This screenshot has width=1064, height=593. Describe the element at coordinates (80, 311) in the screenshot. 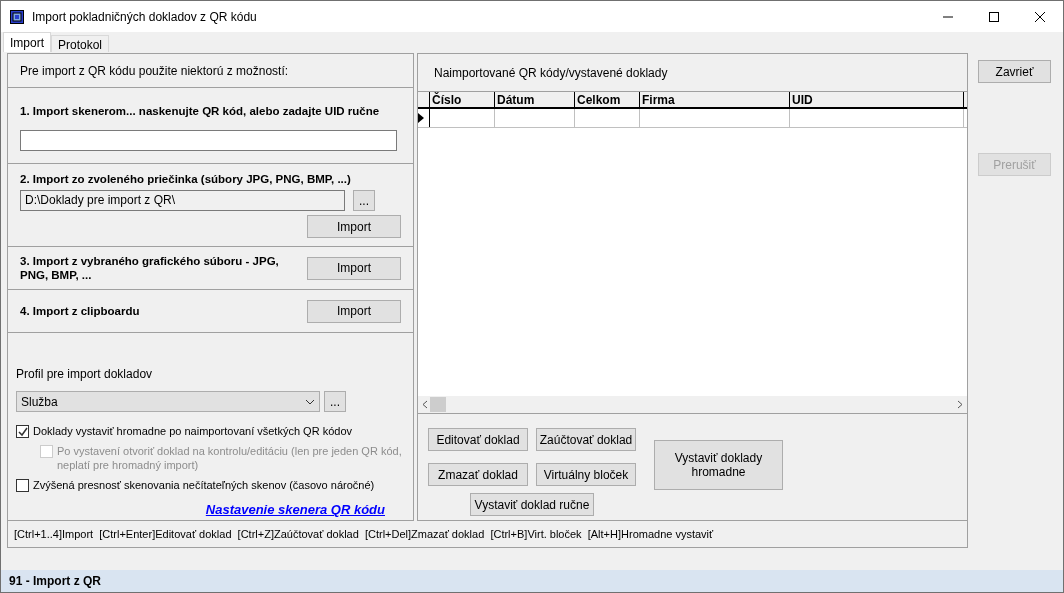

I see `section-title: 4. Import z clipboardu` at that location.